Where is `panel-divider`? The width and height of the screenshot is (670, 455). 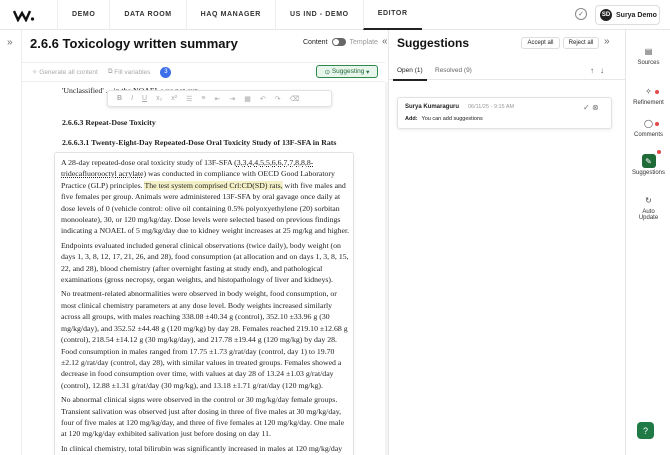 panel-divider is located at coordinates (388, 242).